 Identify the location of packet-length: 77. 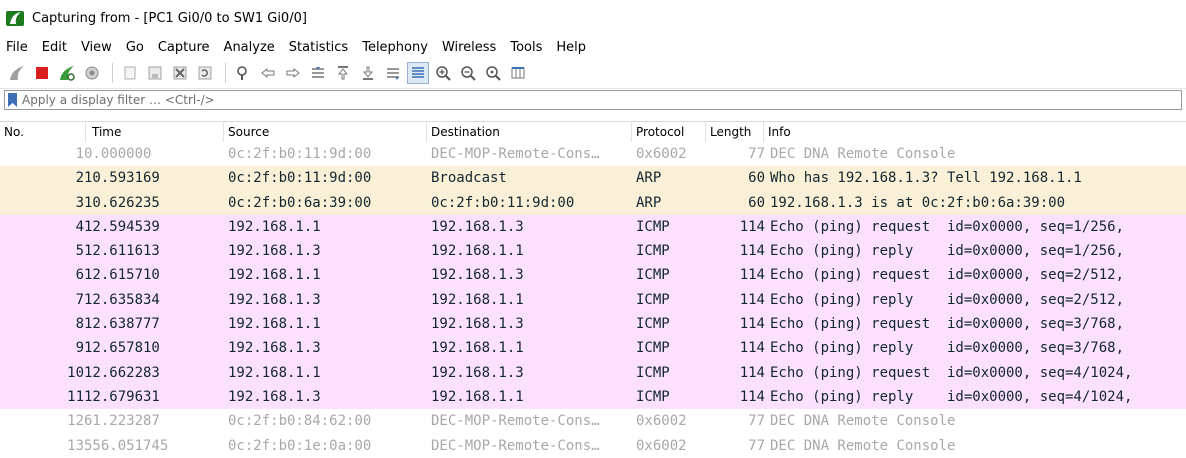
(756, 421).